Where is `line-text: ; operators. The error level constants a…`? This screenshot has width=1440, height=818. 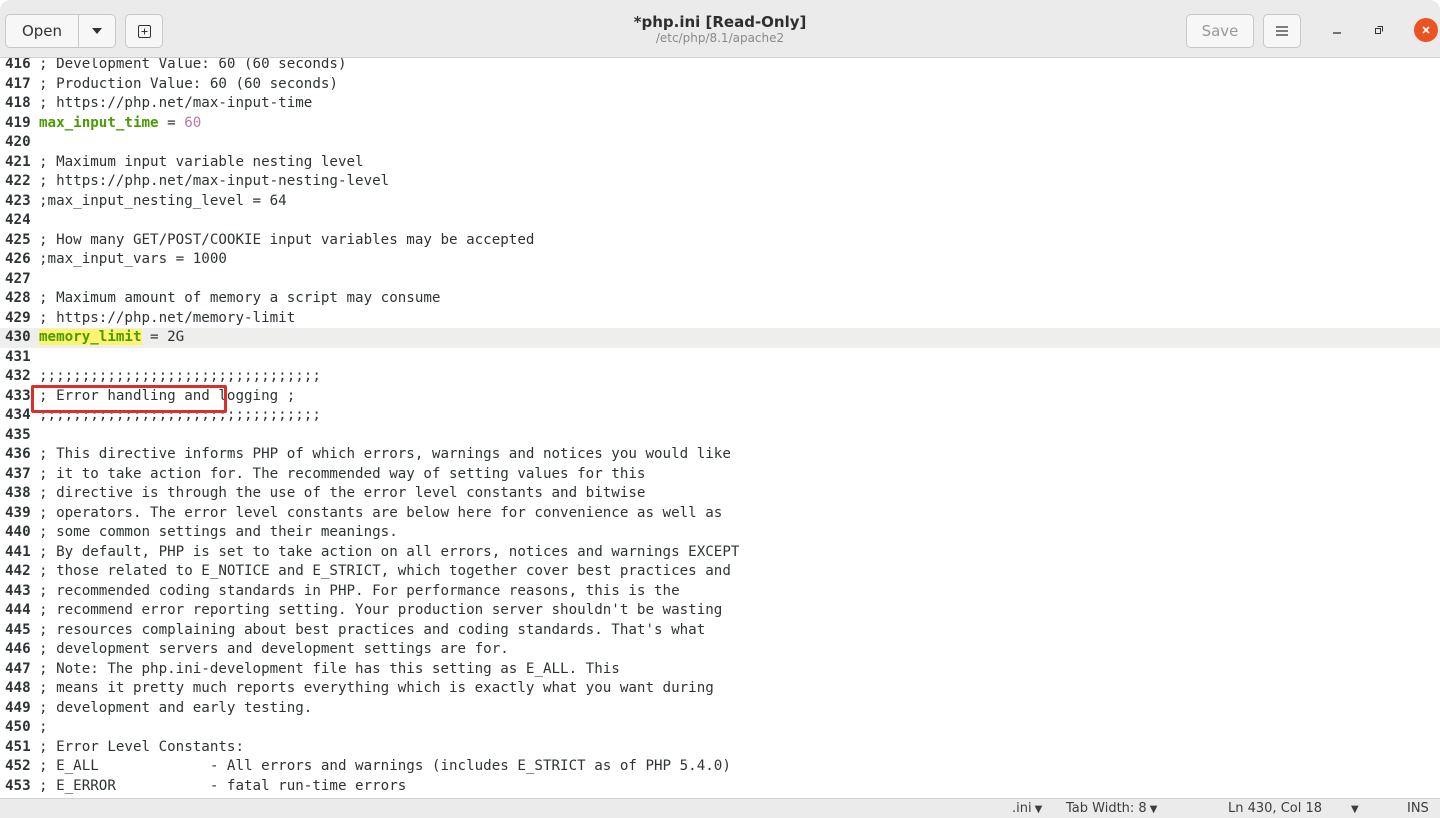 line-text: ; operators. The error level constants a… is located at coordinates (381, 512).